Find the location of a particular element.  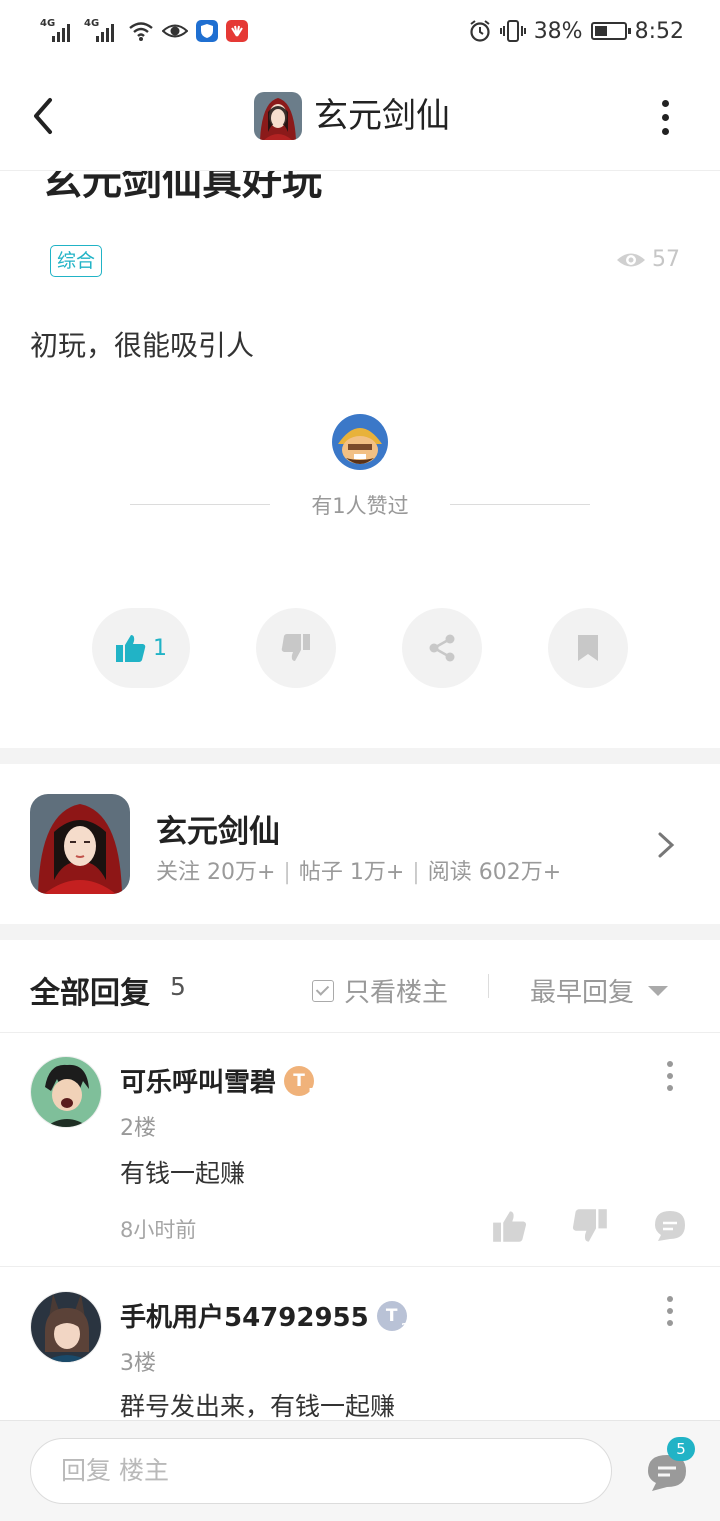

username-text: 手机用户54792955 is located at coordinates (244, 1318).